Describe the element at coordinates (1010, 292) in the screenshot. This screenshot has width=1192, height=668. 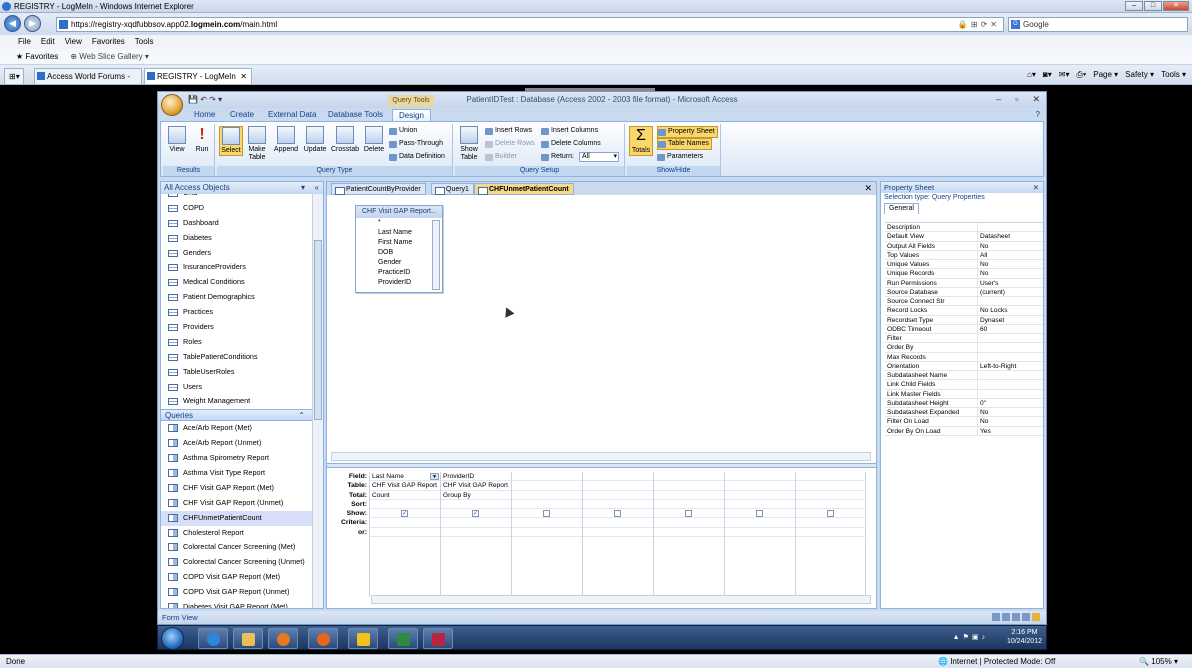
I see `property-value: (current)` at that location.